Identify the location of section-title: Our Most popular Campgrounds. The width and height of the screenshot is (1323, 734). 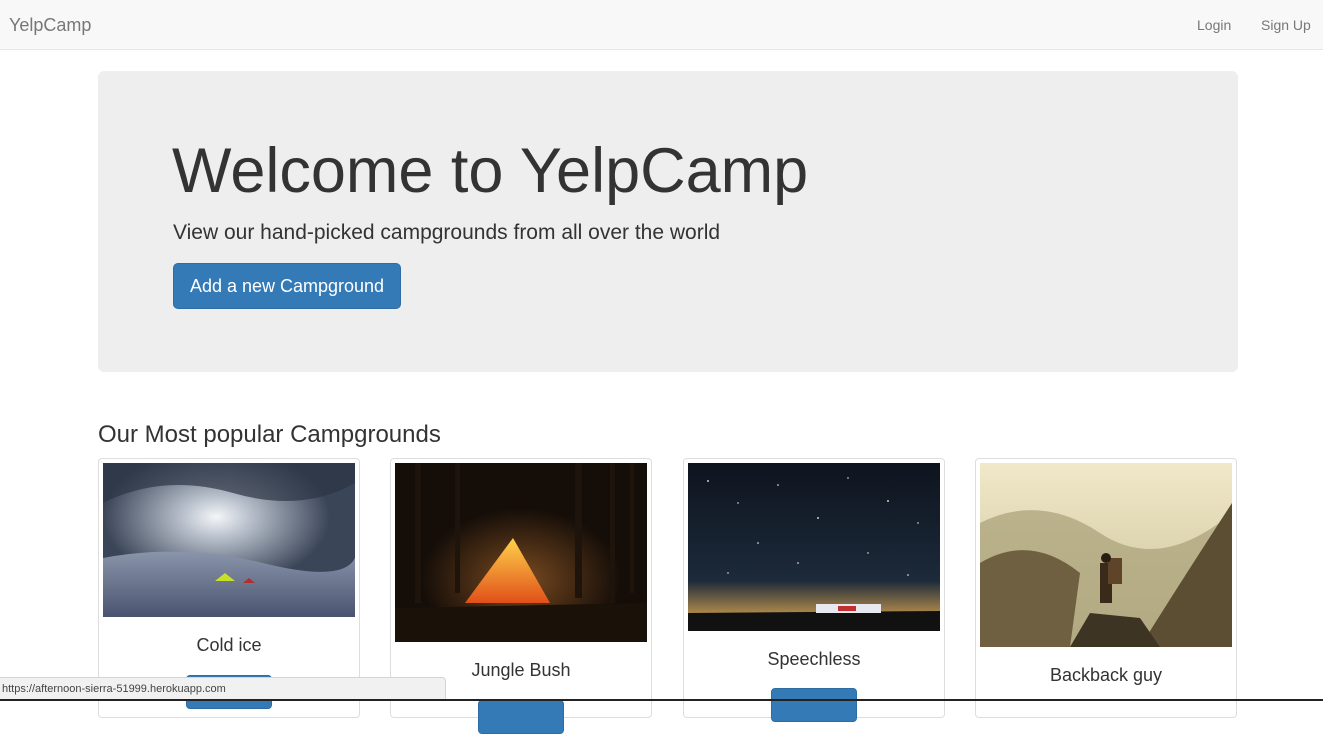
(269, 434).